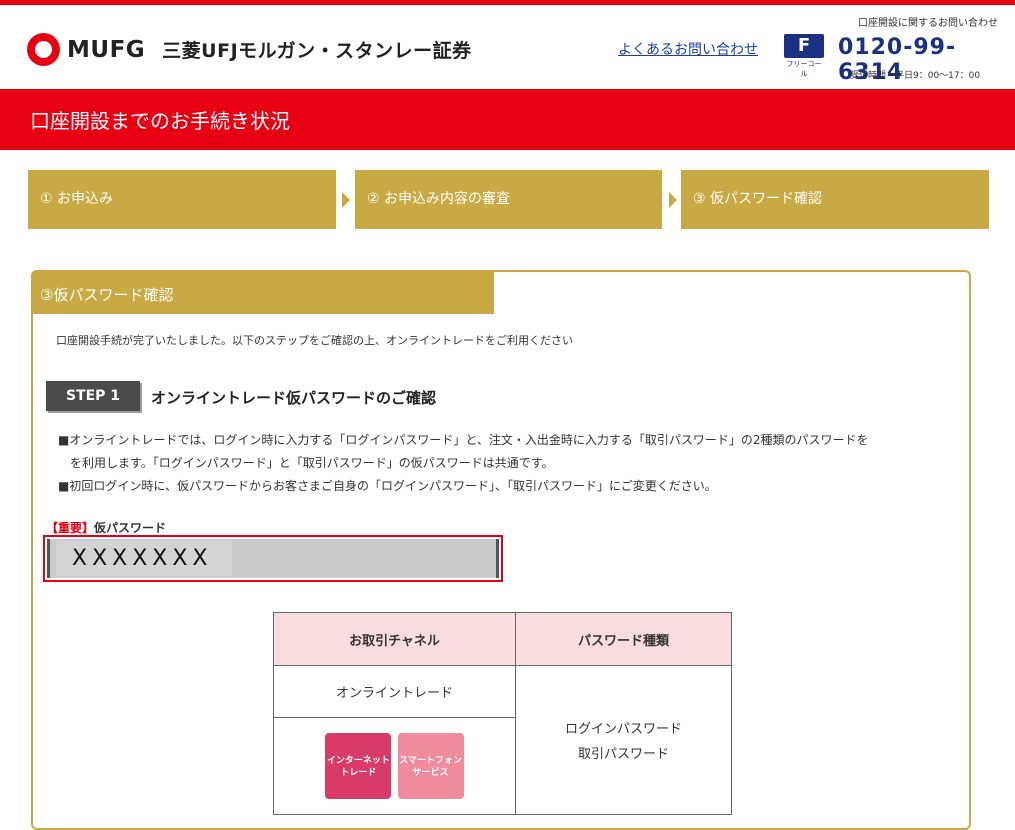 The width and height of the screenshot is (1015, 830). I want to click on tile-label: トレード, so click(358, 773).